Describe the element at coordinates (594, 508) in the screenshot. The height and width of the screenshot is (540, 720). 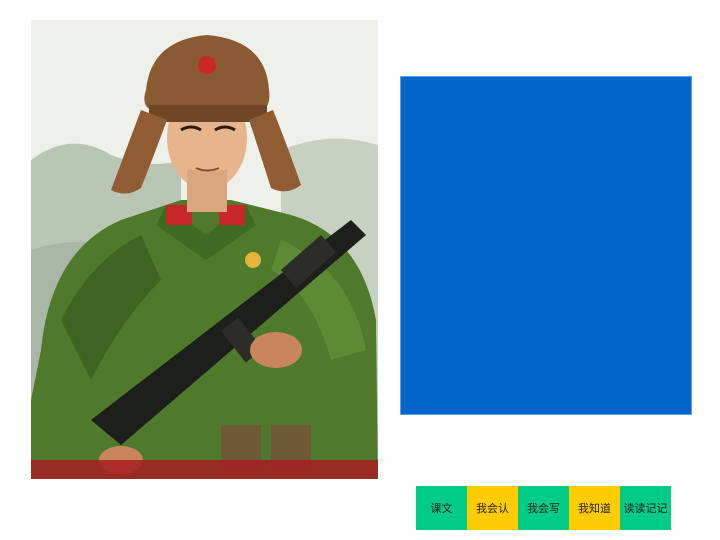
I see `nav-button-know: 我知道` at that location.